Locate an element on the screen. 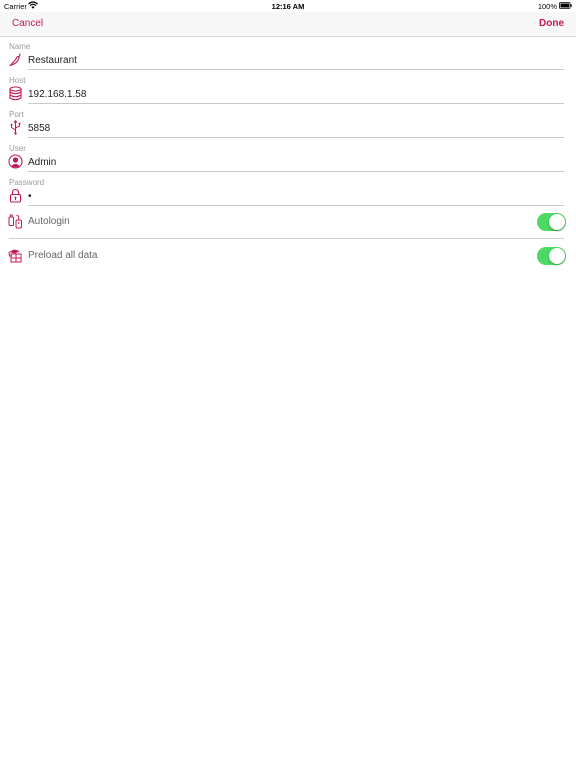 The width and height of the screenshot is (576, 768). name-field-row: Name is located at coordinates (288, 54).